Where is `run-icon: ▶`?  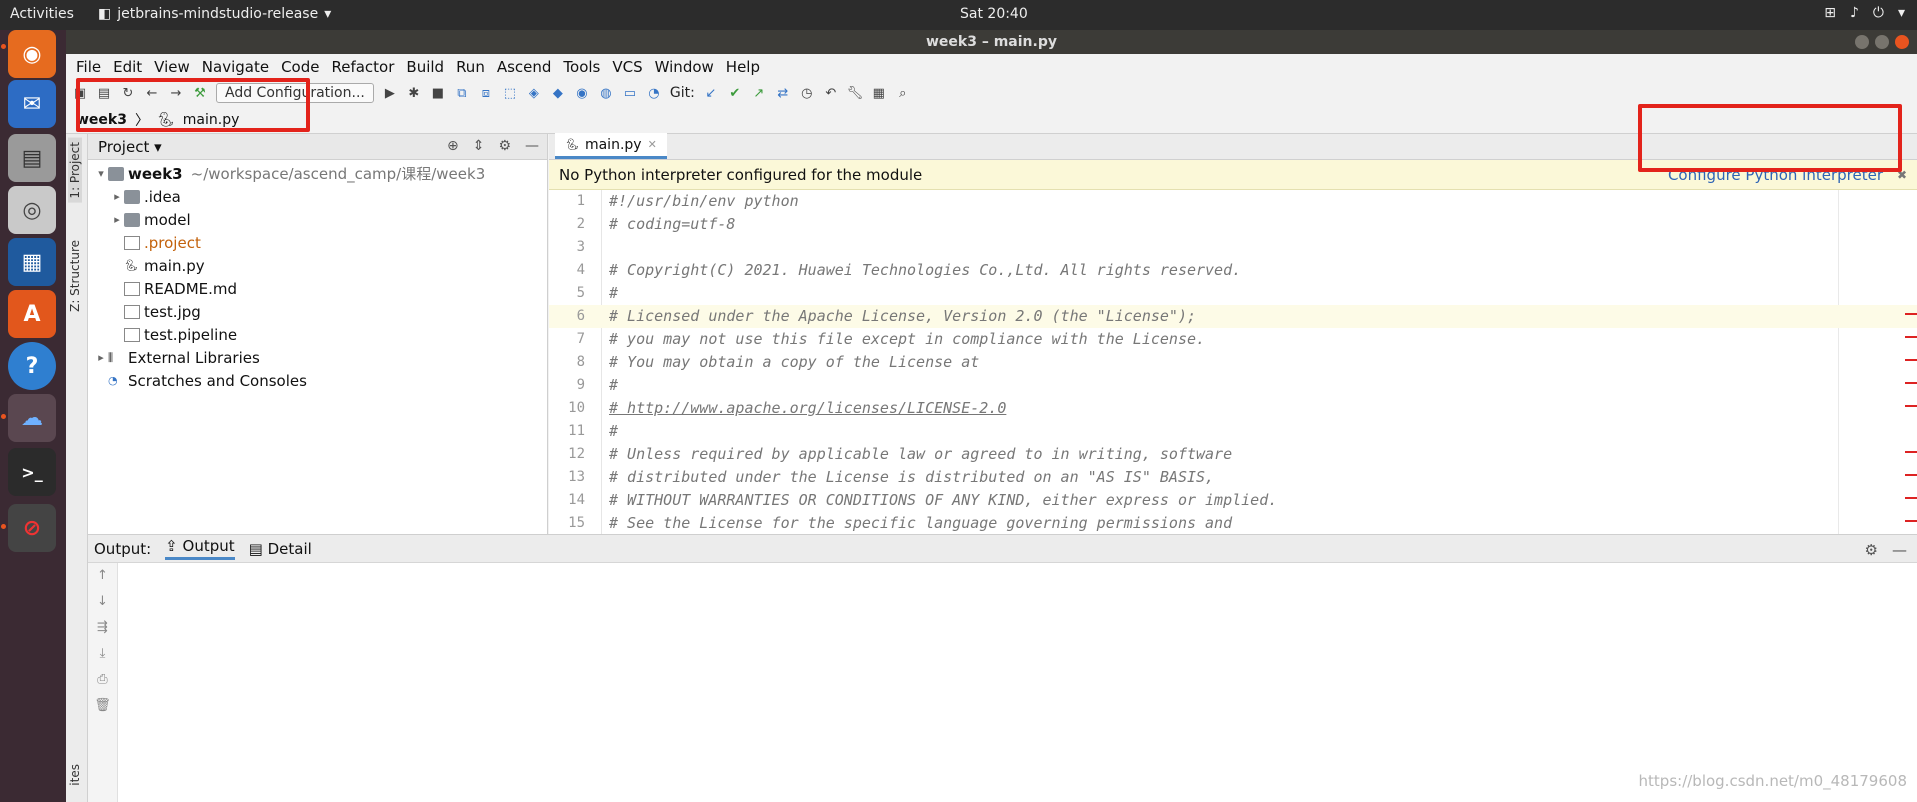 run-icon: ▶ is located at coordinates (390, 93).